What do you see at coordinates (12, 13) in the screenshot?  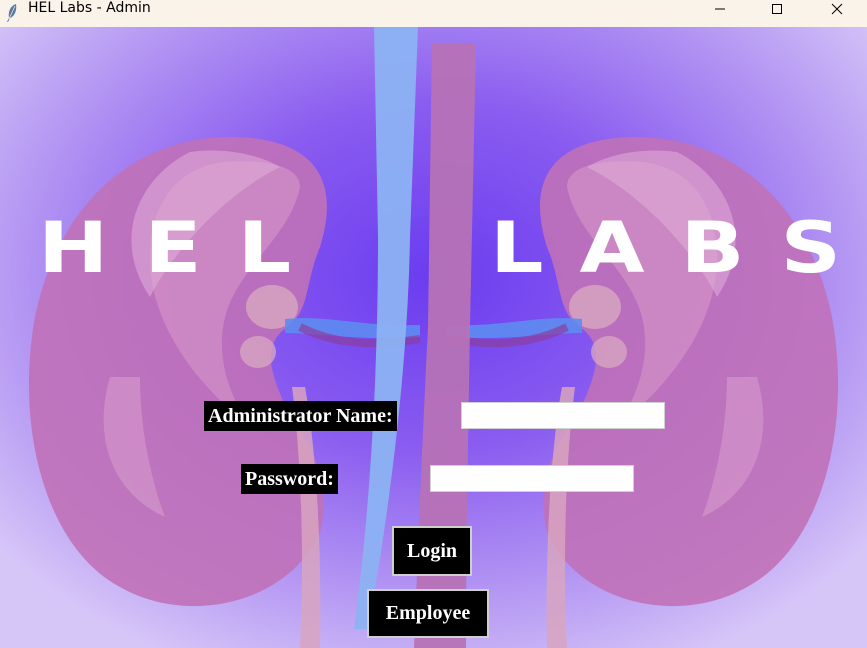 I see `feather-icon` at bounding box center [12, 13].